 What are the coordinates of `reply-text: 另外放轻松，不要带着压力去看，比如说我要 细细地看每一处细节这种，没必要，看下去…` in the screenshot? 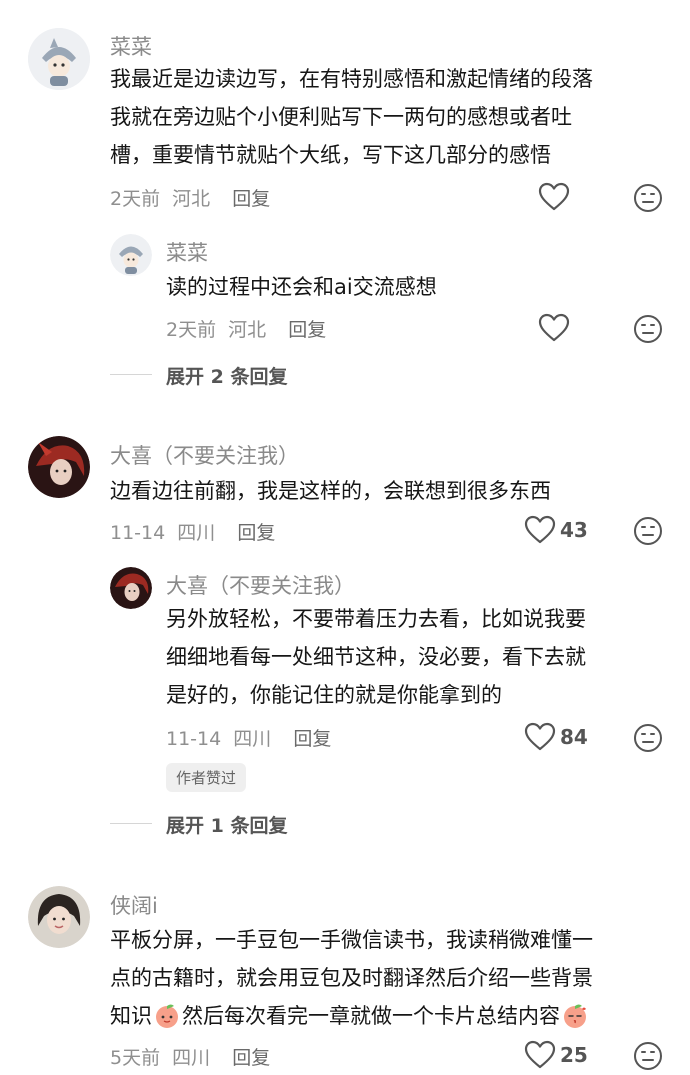 It's located at (376, 657).